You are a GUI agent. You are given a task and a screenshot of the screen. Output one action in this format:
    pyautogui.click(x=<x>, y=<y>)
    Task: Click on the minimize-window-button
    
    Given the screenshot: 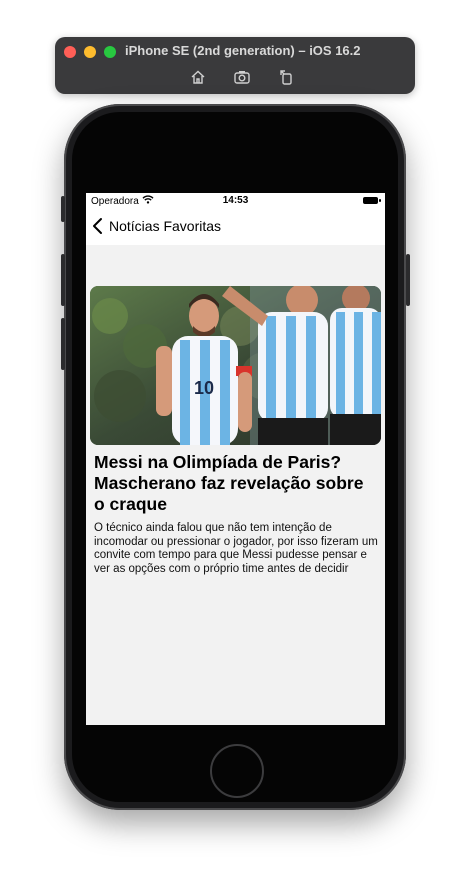 What is the action you would take?
    pyautogui.click(x=90, y=52)
    